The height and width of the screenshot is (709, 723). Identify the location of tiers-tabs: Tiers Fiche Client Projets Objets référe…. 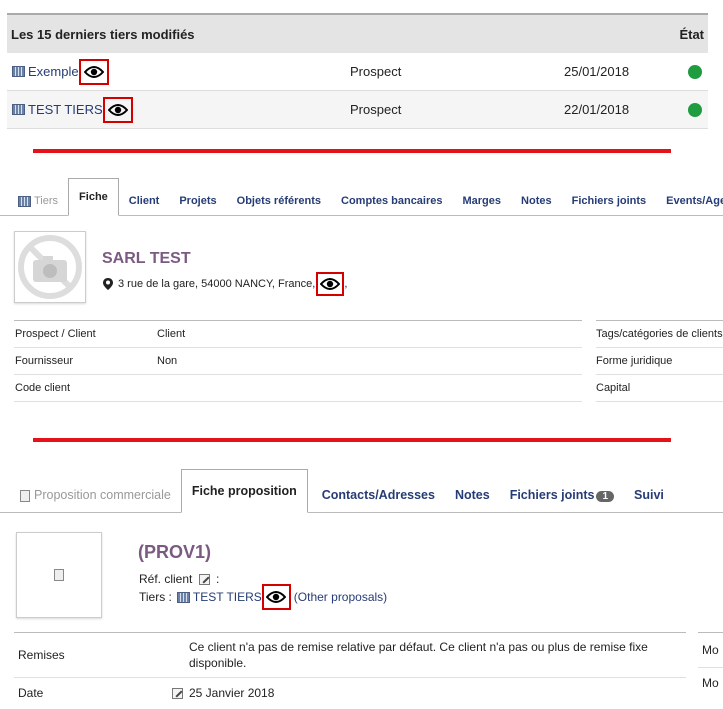
(361, 197).